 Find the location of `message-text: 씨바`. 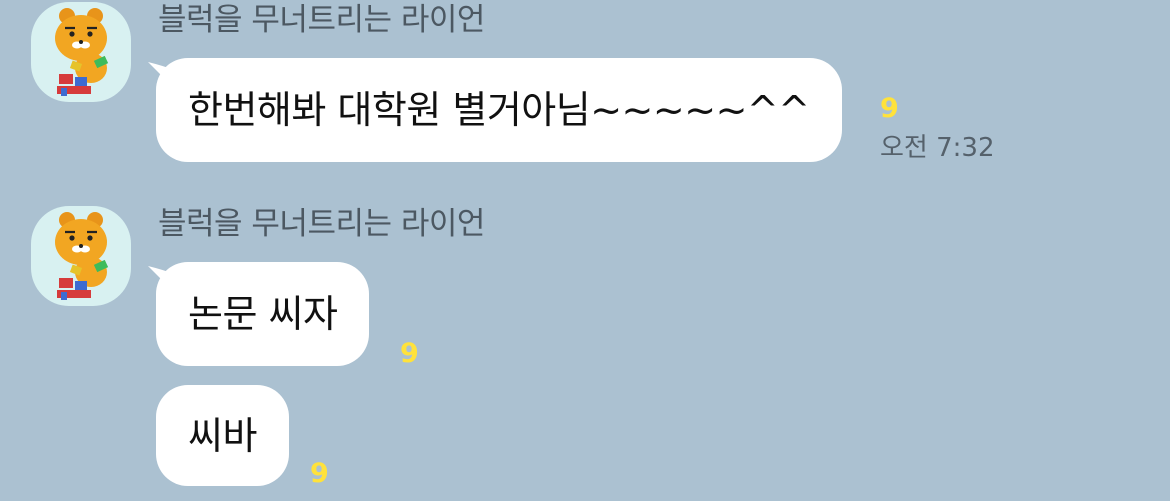

message-text: 씨바 is located at coordinates (222, 435).